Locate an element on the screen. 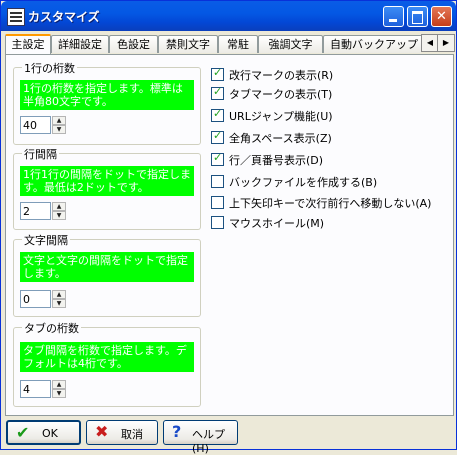 The height and width of the screenshot is (455, 457). line-spacing-input: 2 is located at coordinates (35, 211).